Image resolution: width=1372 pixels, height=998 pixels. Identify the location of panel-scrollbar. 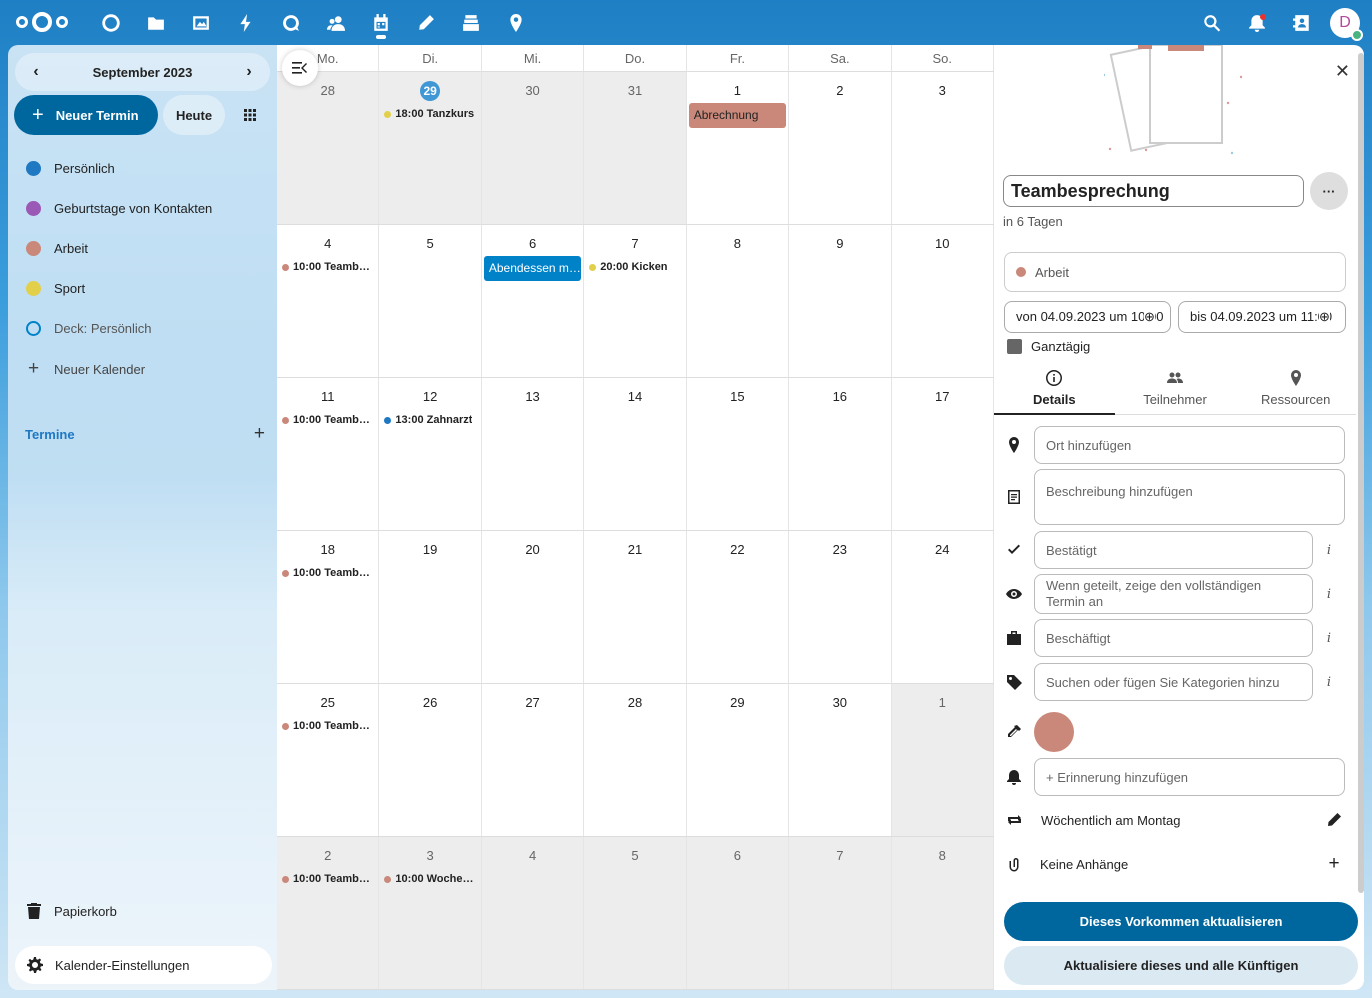
(1361, 473).